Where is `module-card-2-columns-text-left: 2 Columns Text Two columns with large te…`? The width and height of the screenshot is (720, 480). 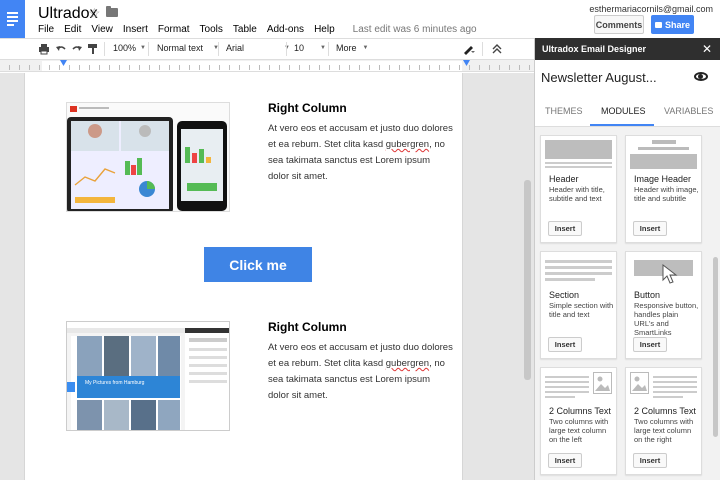 module-card-2-columns-text-left: 2 Columns Text Two columns with large te… is located at coordinates (578, 421).